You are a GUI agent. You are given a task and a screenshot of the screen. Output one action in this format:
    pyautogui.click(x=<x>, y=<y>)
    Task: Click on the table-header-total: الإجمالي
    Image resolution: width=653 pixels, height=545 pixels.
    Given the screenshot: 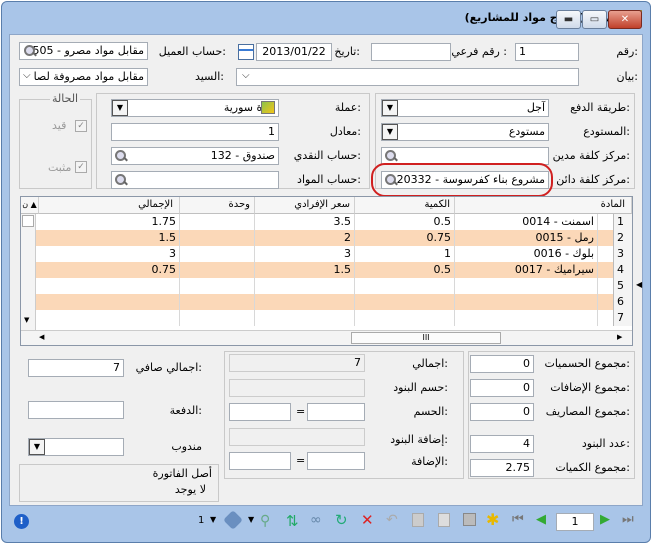 What is the action you would take?
    pyautogui.click(x=109, y=205)
    